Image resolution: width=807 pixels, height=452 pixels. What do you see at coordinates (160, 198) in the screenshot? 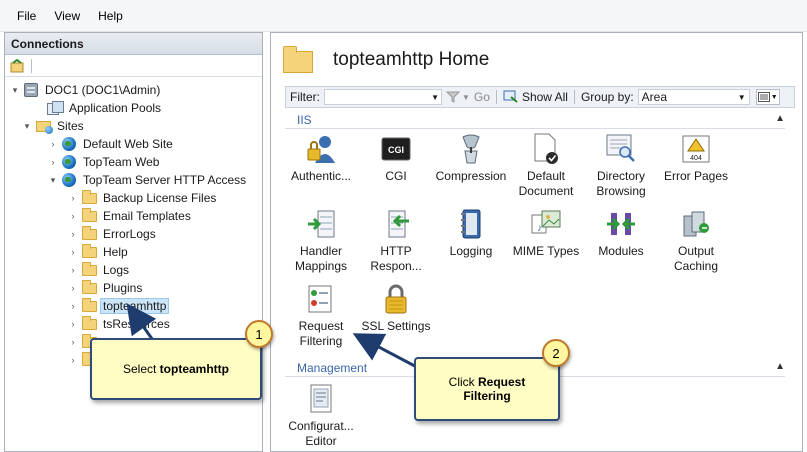
I see `tree-node-label: Backup License Files` at bounding box center [160, 198].